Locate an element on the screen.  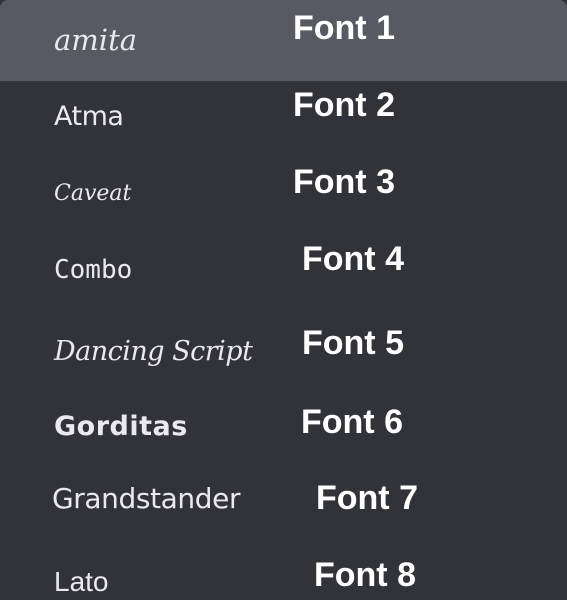
font-number-label: Font 5 is located at coordinates (353, 343).